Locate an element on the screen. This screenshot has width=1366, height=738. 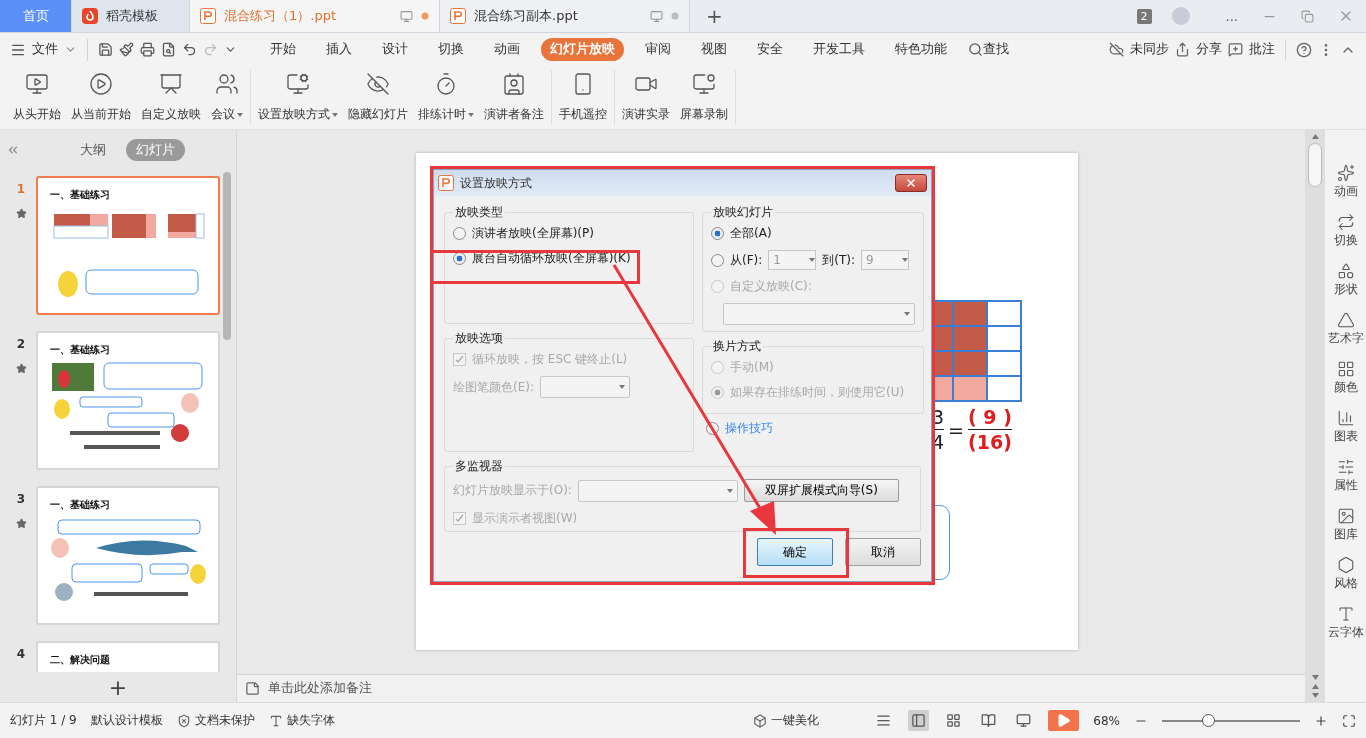
normal-view-button is located at coordinates (919, 720).